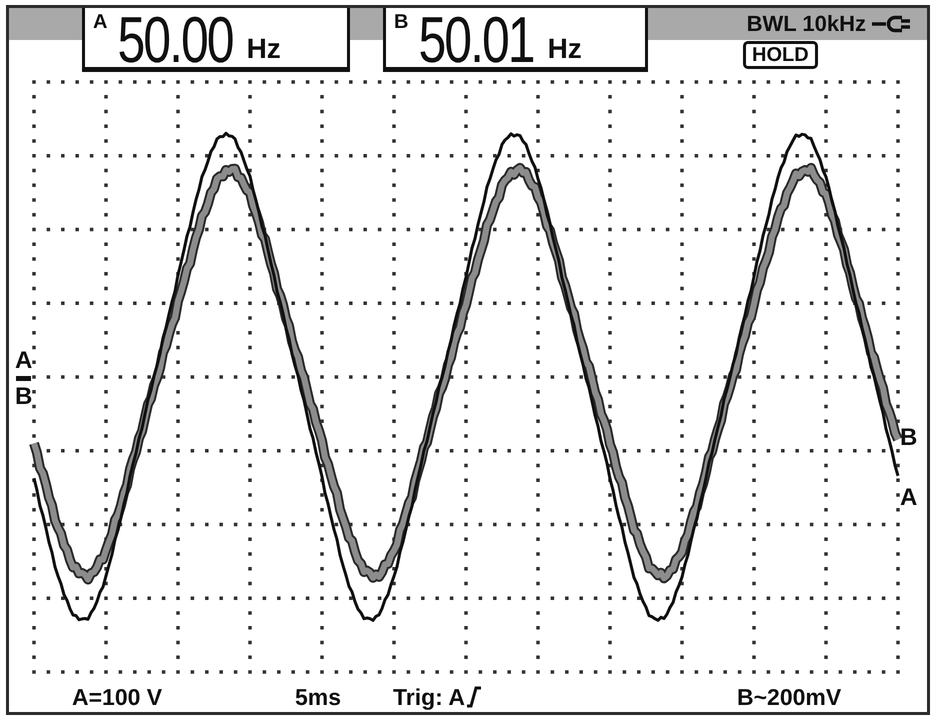  What do you see at coordinates (175, 40) in the screenshot?
I see `frequency-value: 50.00` at bounding box center [175, 40].